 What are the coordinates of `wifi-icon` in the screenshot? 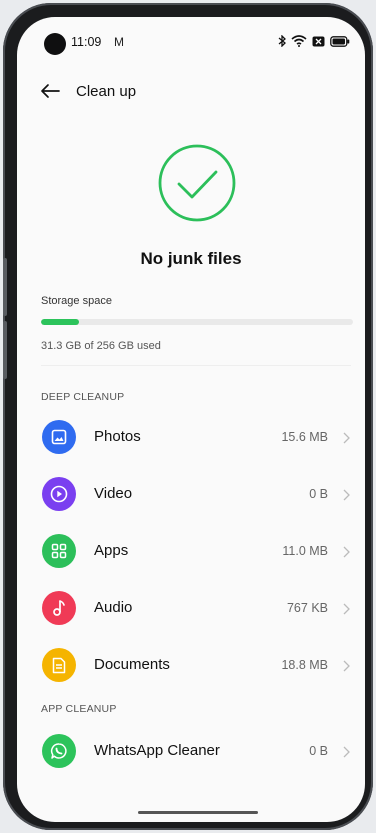 It's located at (299, 41).